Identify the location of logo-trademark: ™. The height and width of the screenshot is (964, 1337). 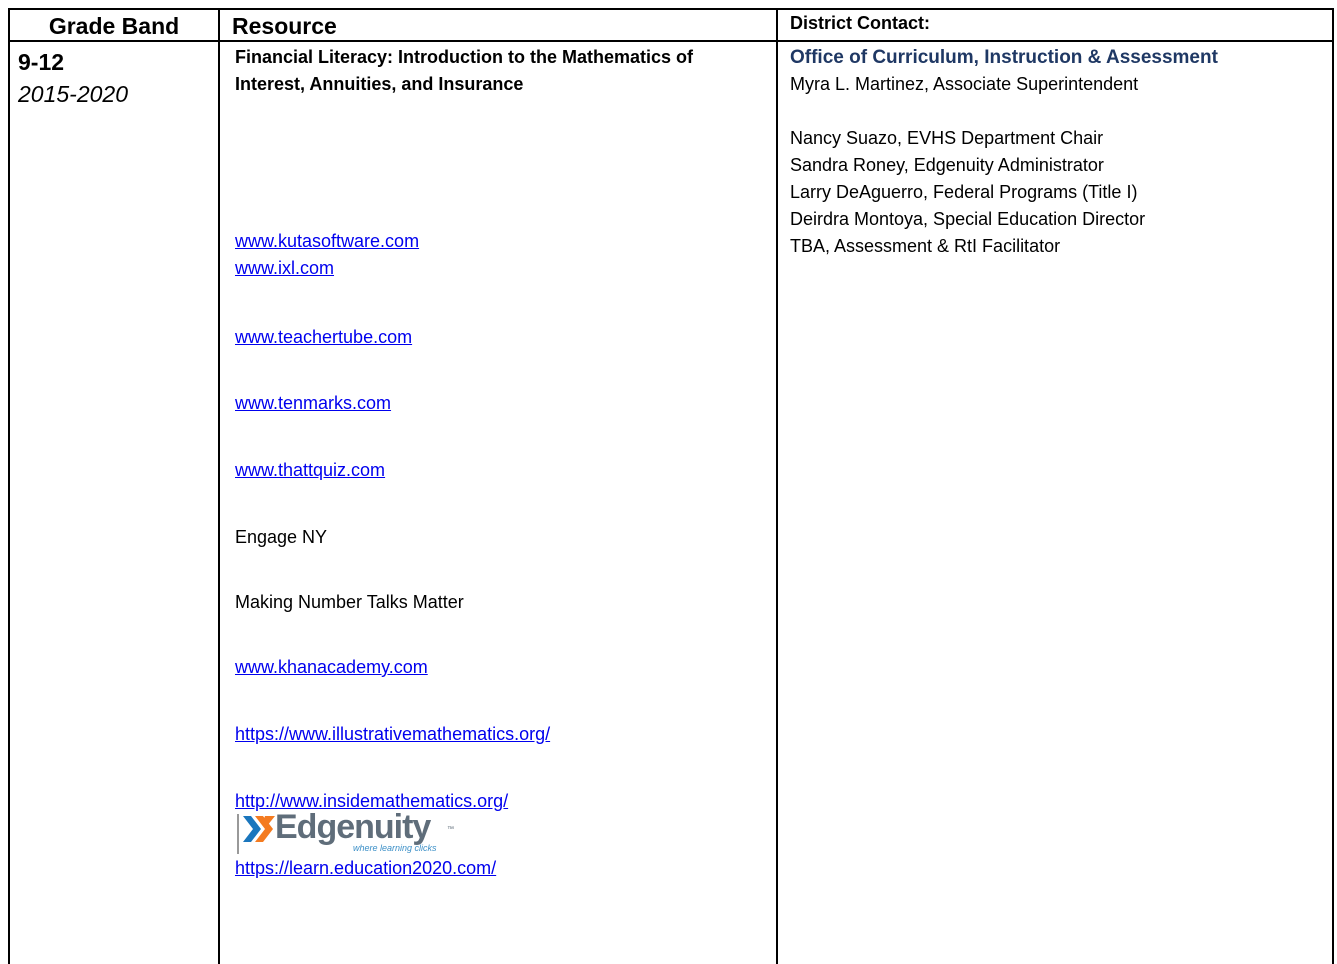
(450, 829).